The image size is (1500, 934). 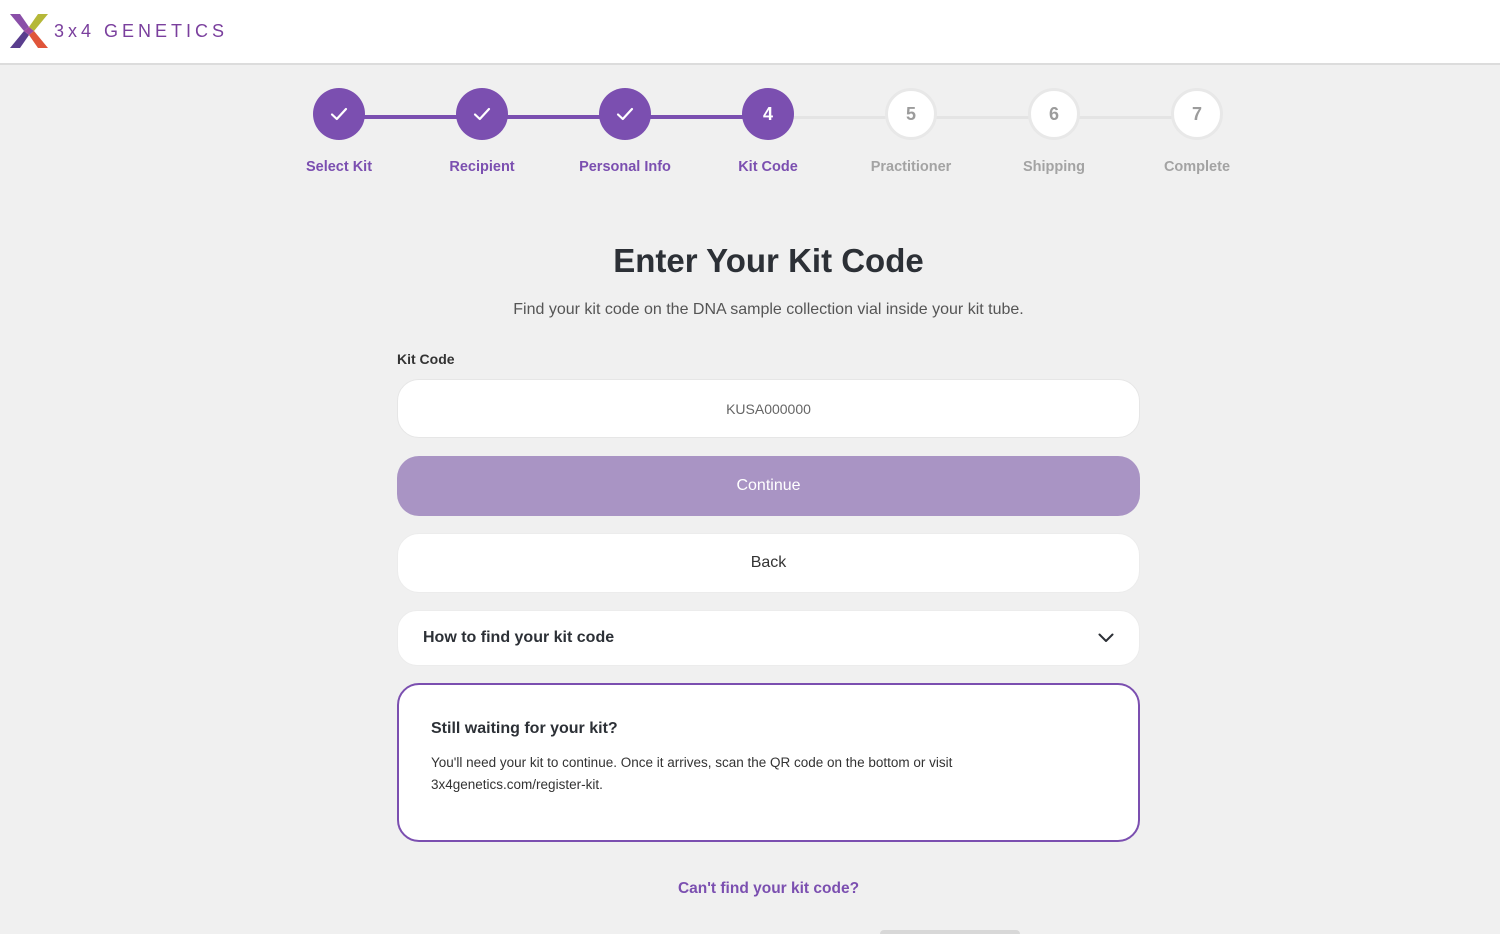 I want to click on page-title: Enter Your Kit Code, so click(x=768, y=260).